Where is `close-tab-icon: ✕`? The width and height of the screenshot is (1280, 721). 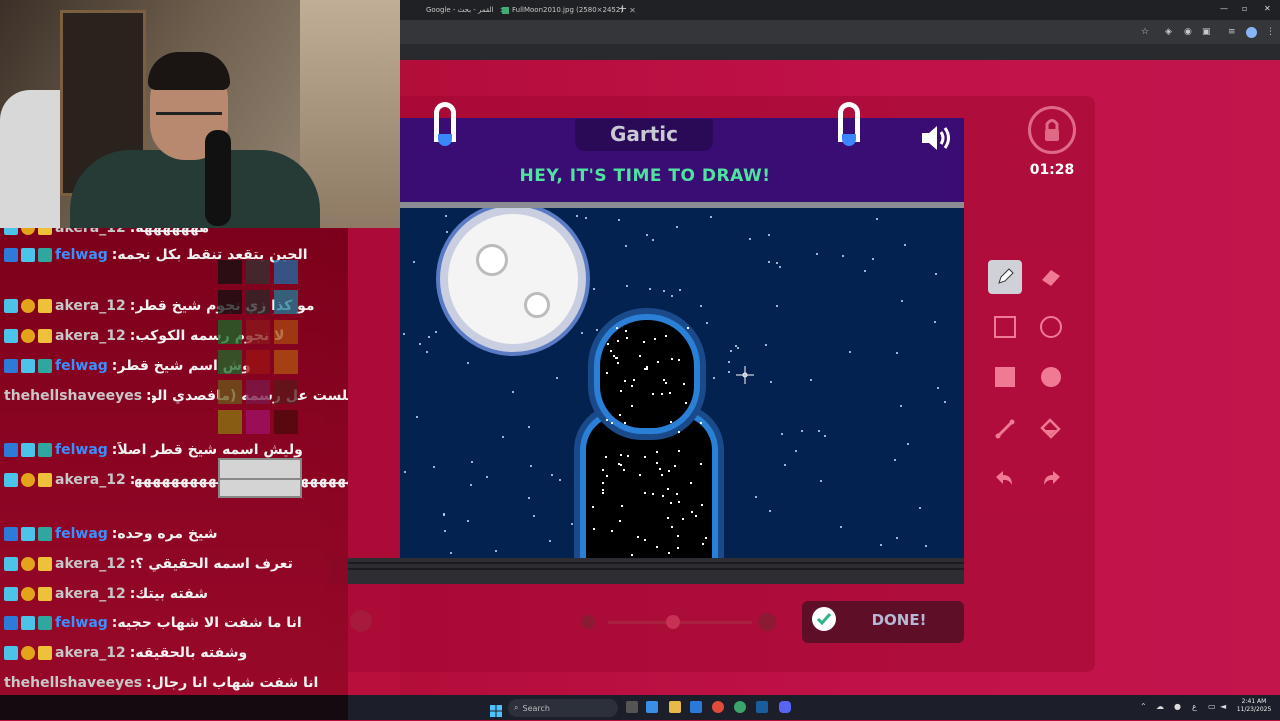 close-tab-icon: ✕ is located at coordinates (632, 10).